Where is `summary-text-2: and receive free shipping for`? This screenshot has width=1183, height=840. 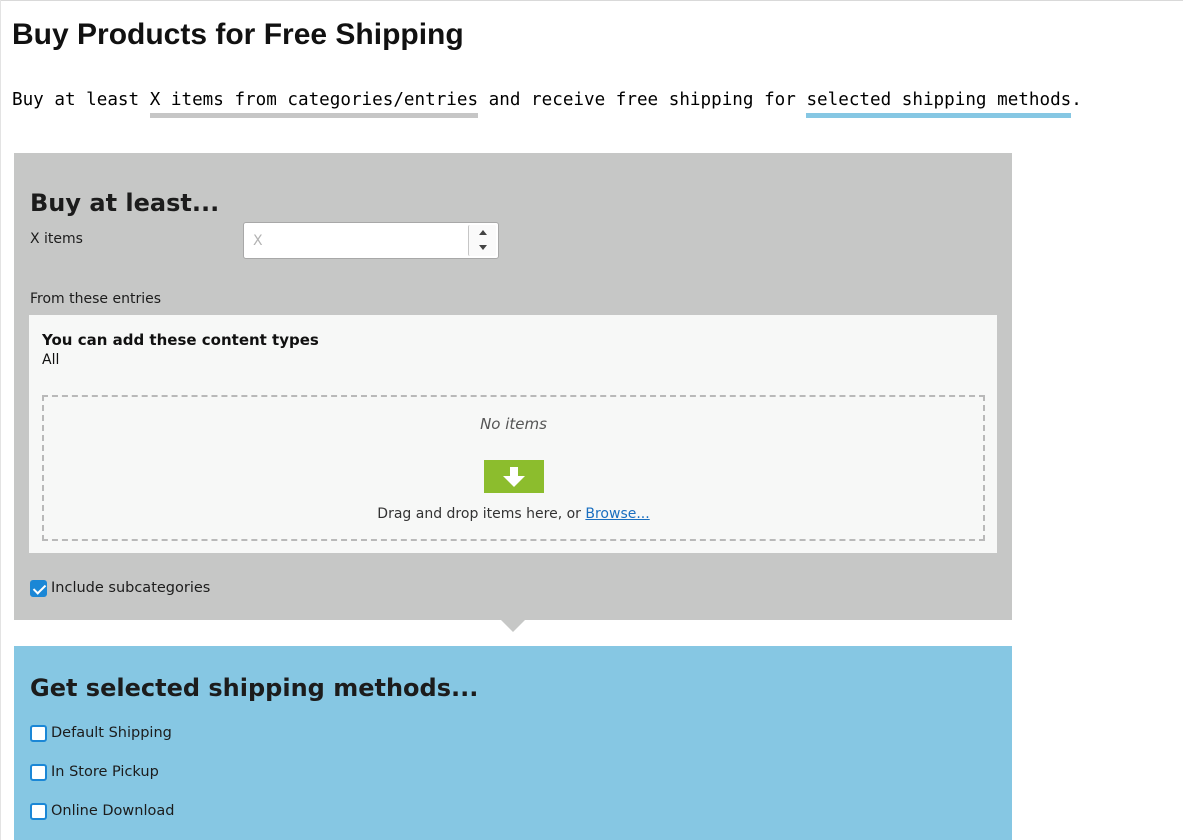
summary-text-2: and receive free shipping for is located at coordinates (642, 100).